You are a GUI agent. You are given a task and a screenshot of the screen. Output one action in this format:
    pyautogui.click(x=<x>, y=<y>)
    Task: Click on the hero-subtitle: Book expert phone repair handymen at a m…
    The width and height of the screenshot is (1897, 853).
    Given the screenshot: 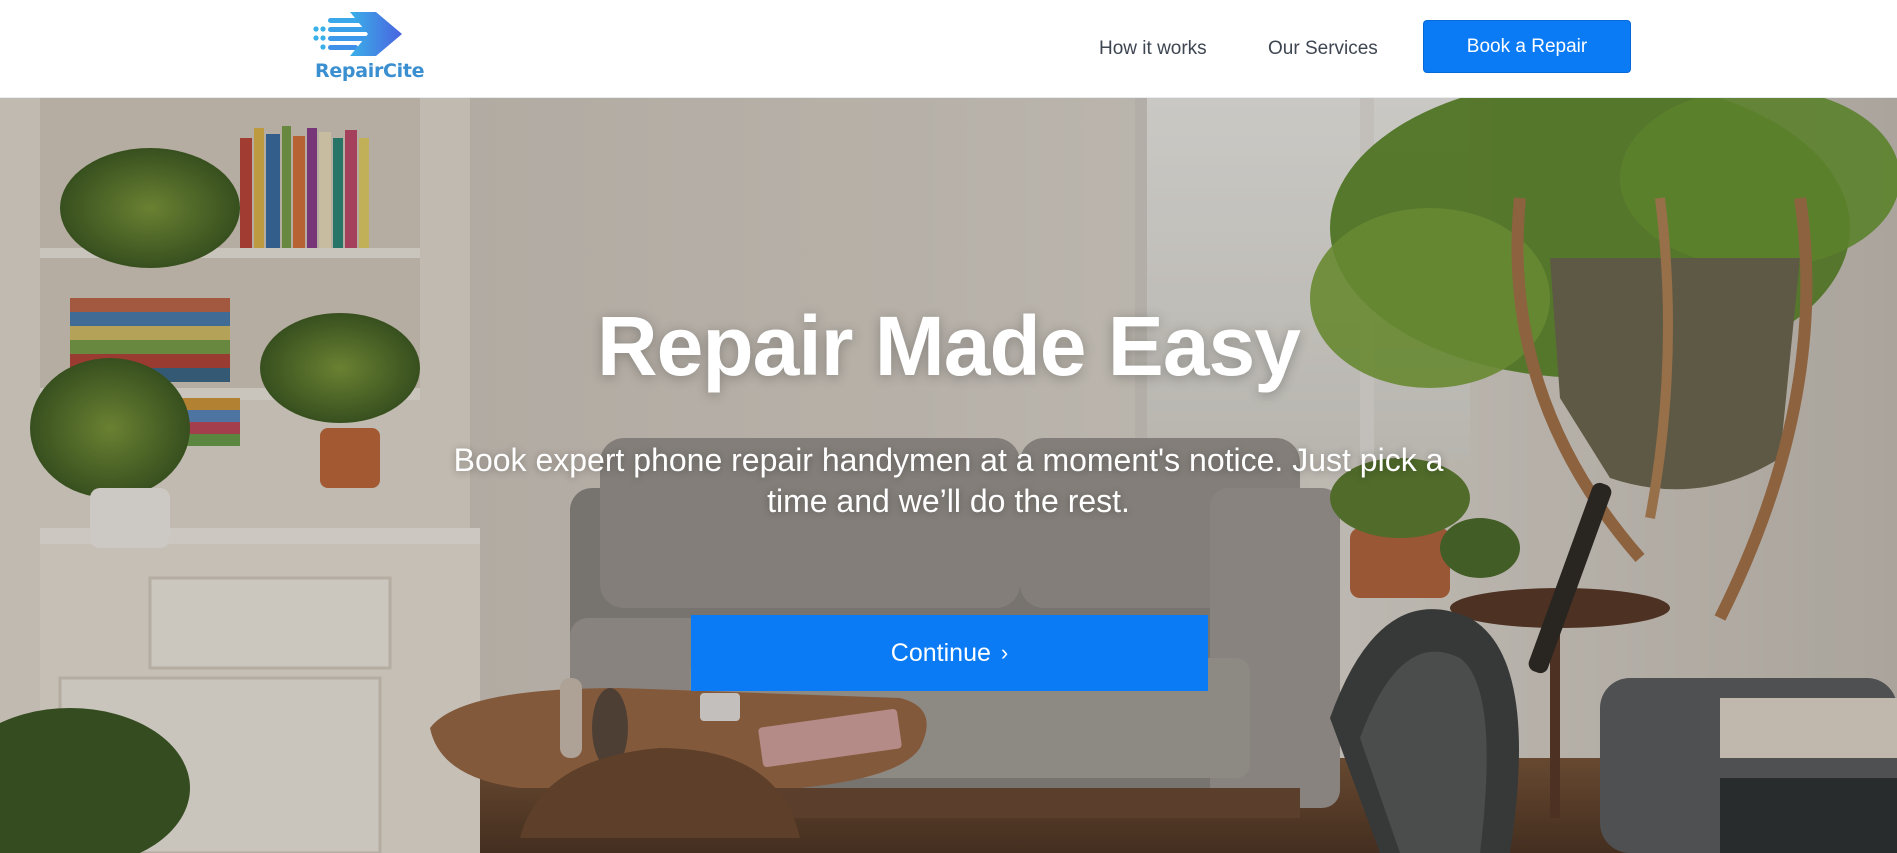 What is the action you would take?
    pyautogui.click(x=948, y=480)
    